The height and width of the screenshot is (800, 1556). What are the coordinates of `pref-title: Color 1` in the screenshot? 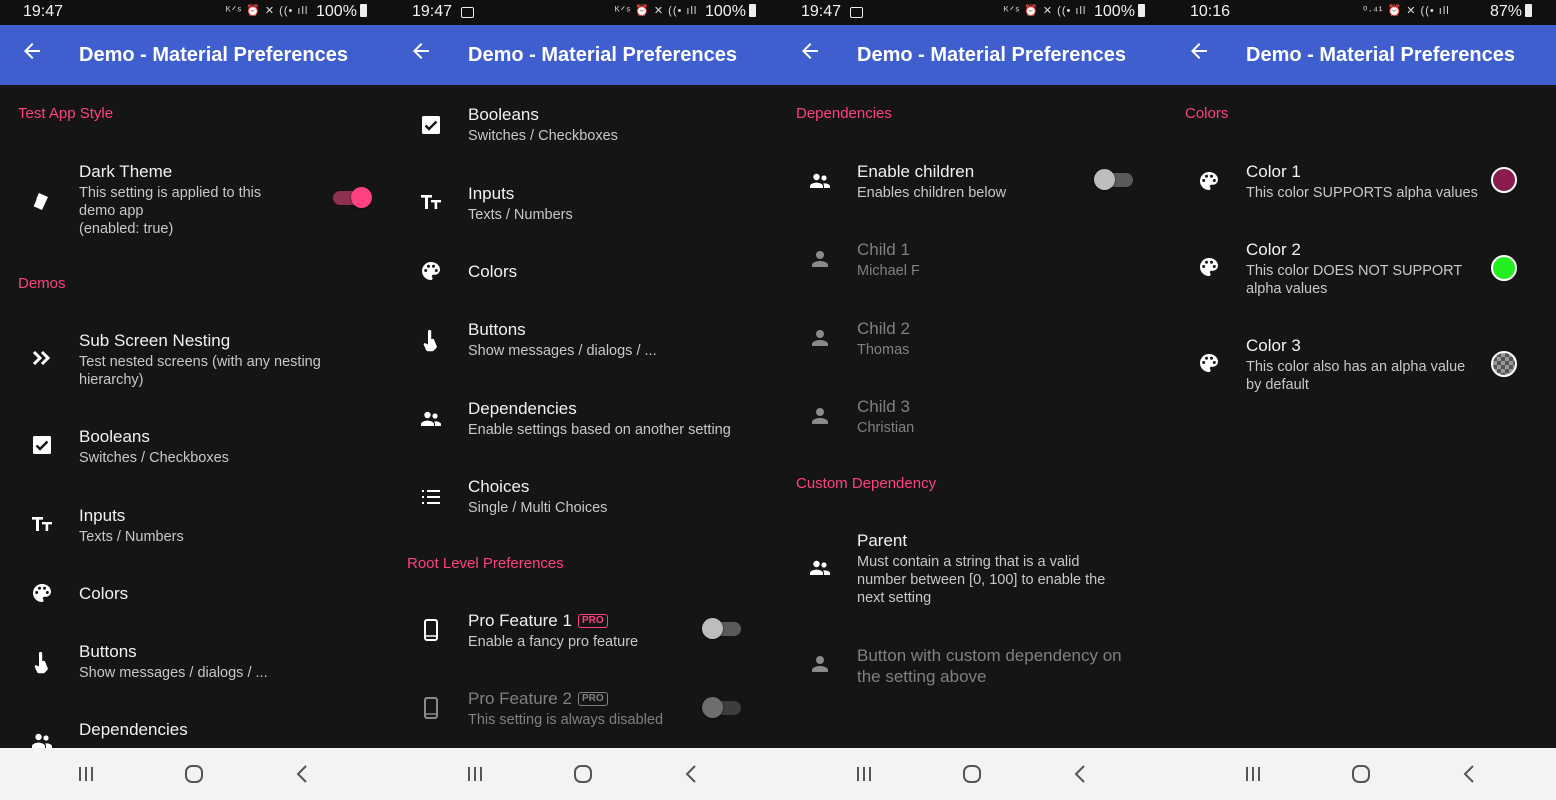 It's located at (1273, 171).